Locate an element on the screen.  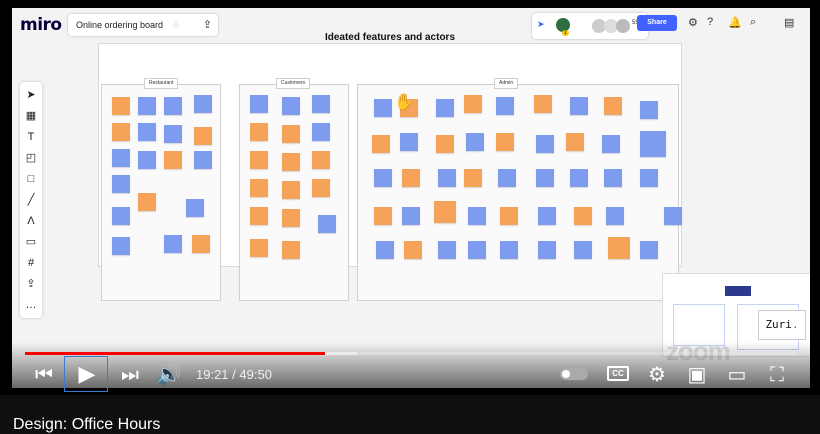
frame-title: Ideated features and actors is located at coordinates (390, 37).